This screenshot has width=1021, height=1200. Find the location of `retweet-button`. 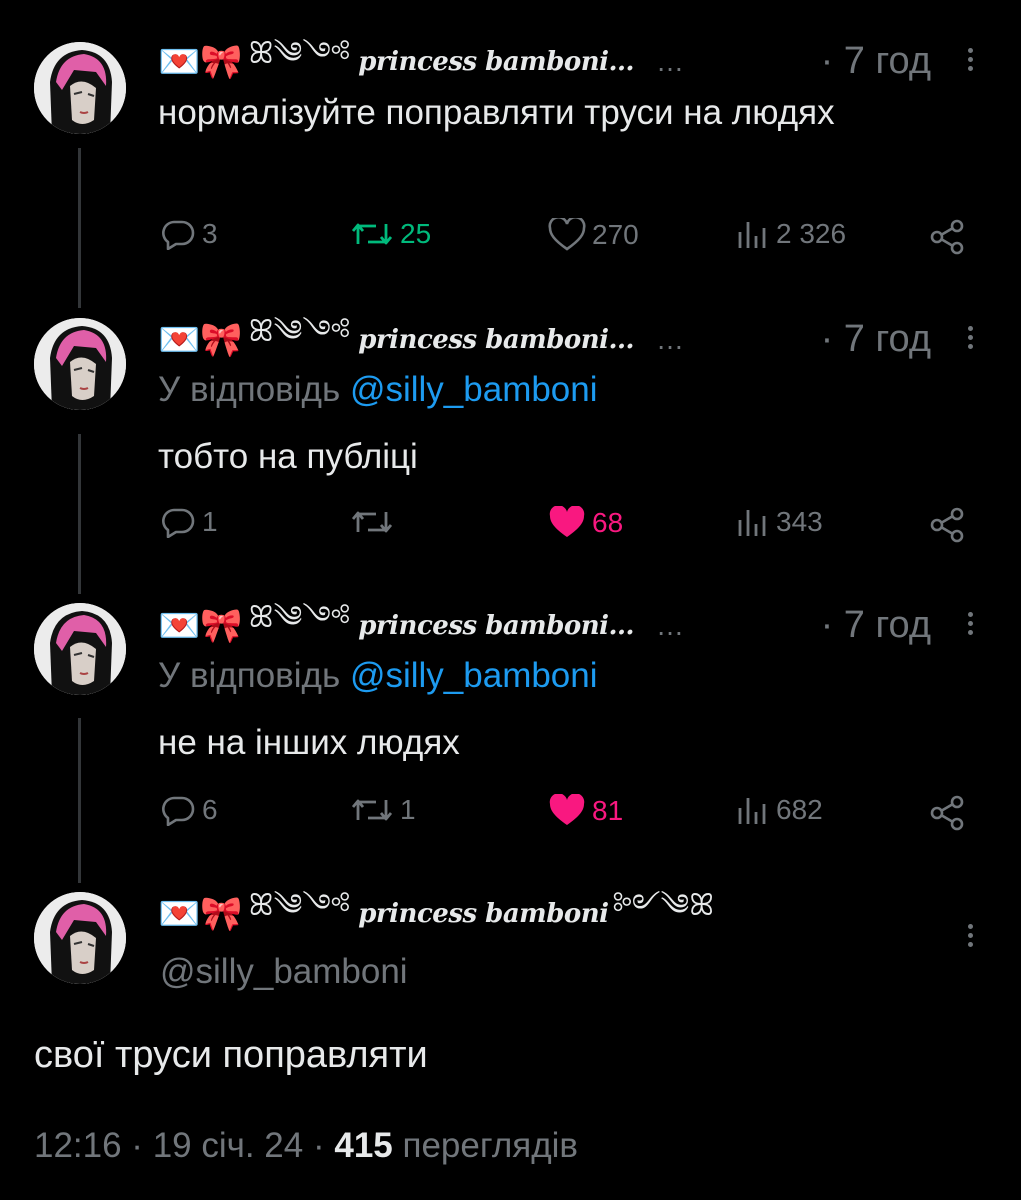

retweet-button is located at coordinates (375, 522).